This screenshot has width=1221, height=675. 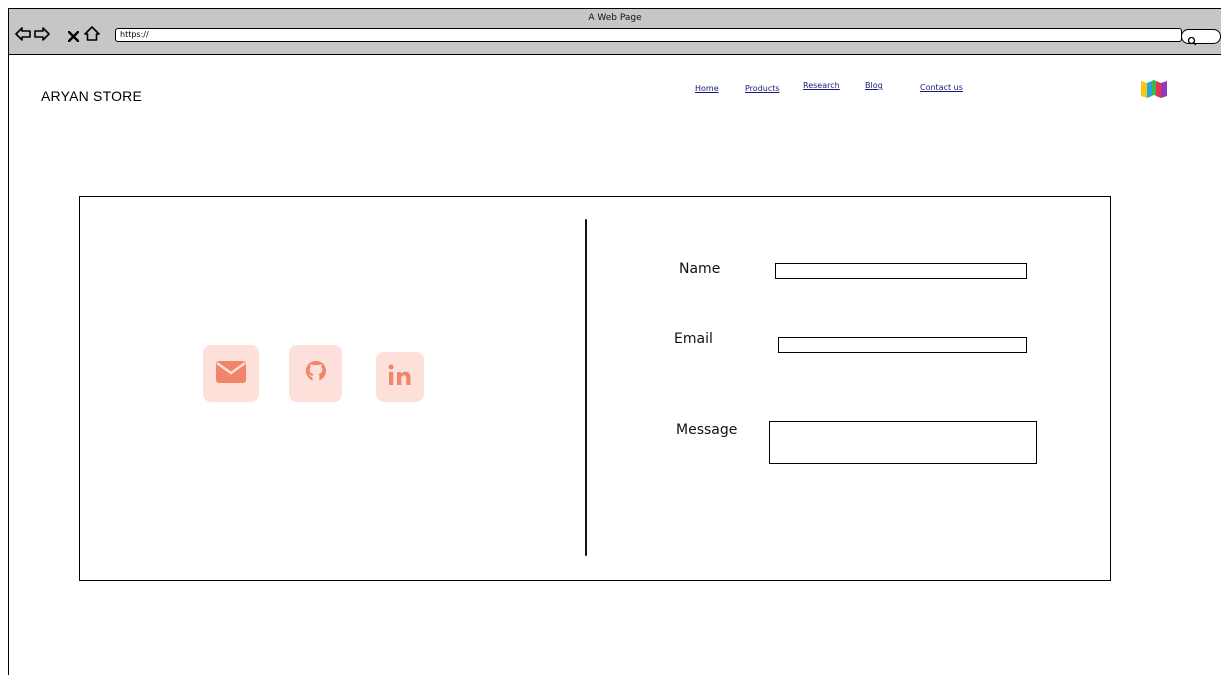 I want to click on url-text: https://, so click(x=134, y=34).